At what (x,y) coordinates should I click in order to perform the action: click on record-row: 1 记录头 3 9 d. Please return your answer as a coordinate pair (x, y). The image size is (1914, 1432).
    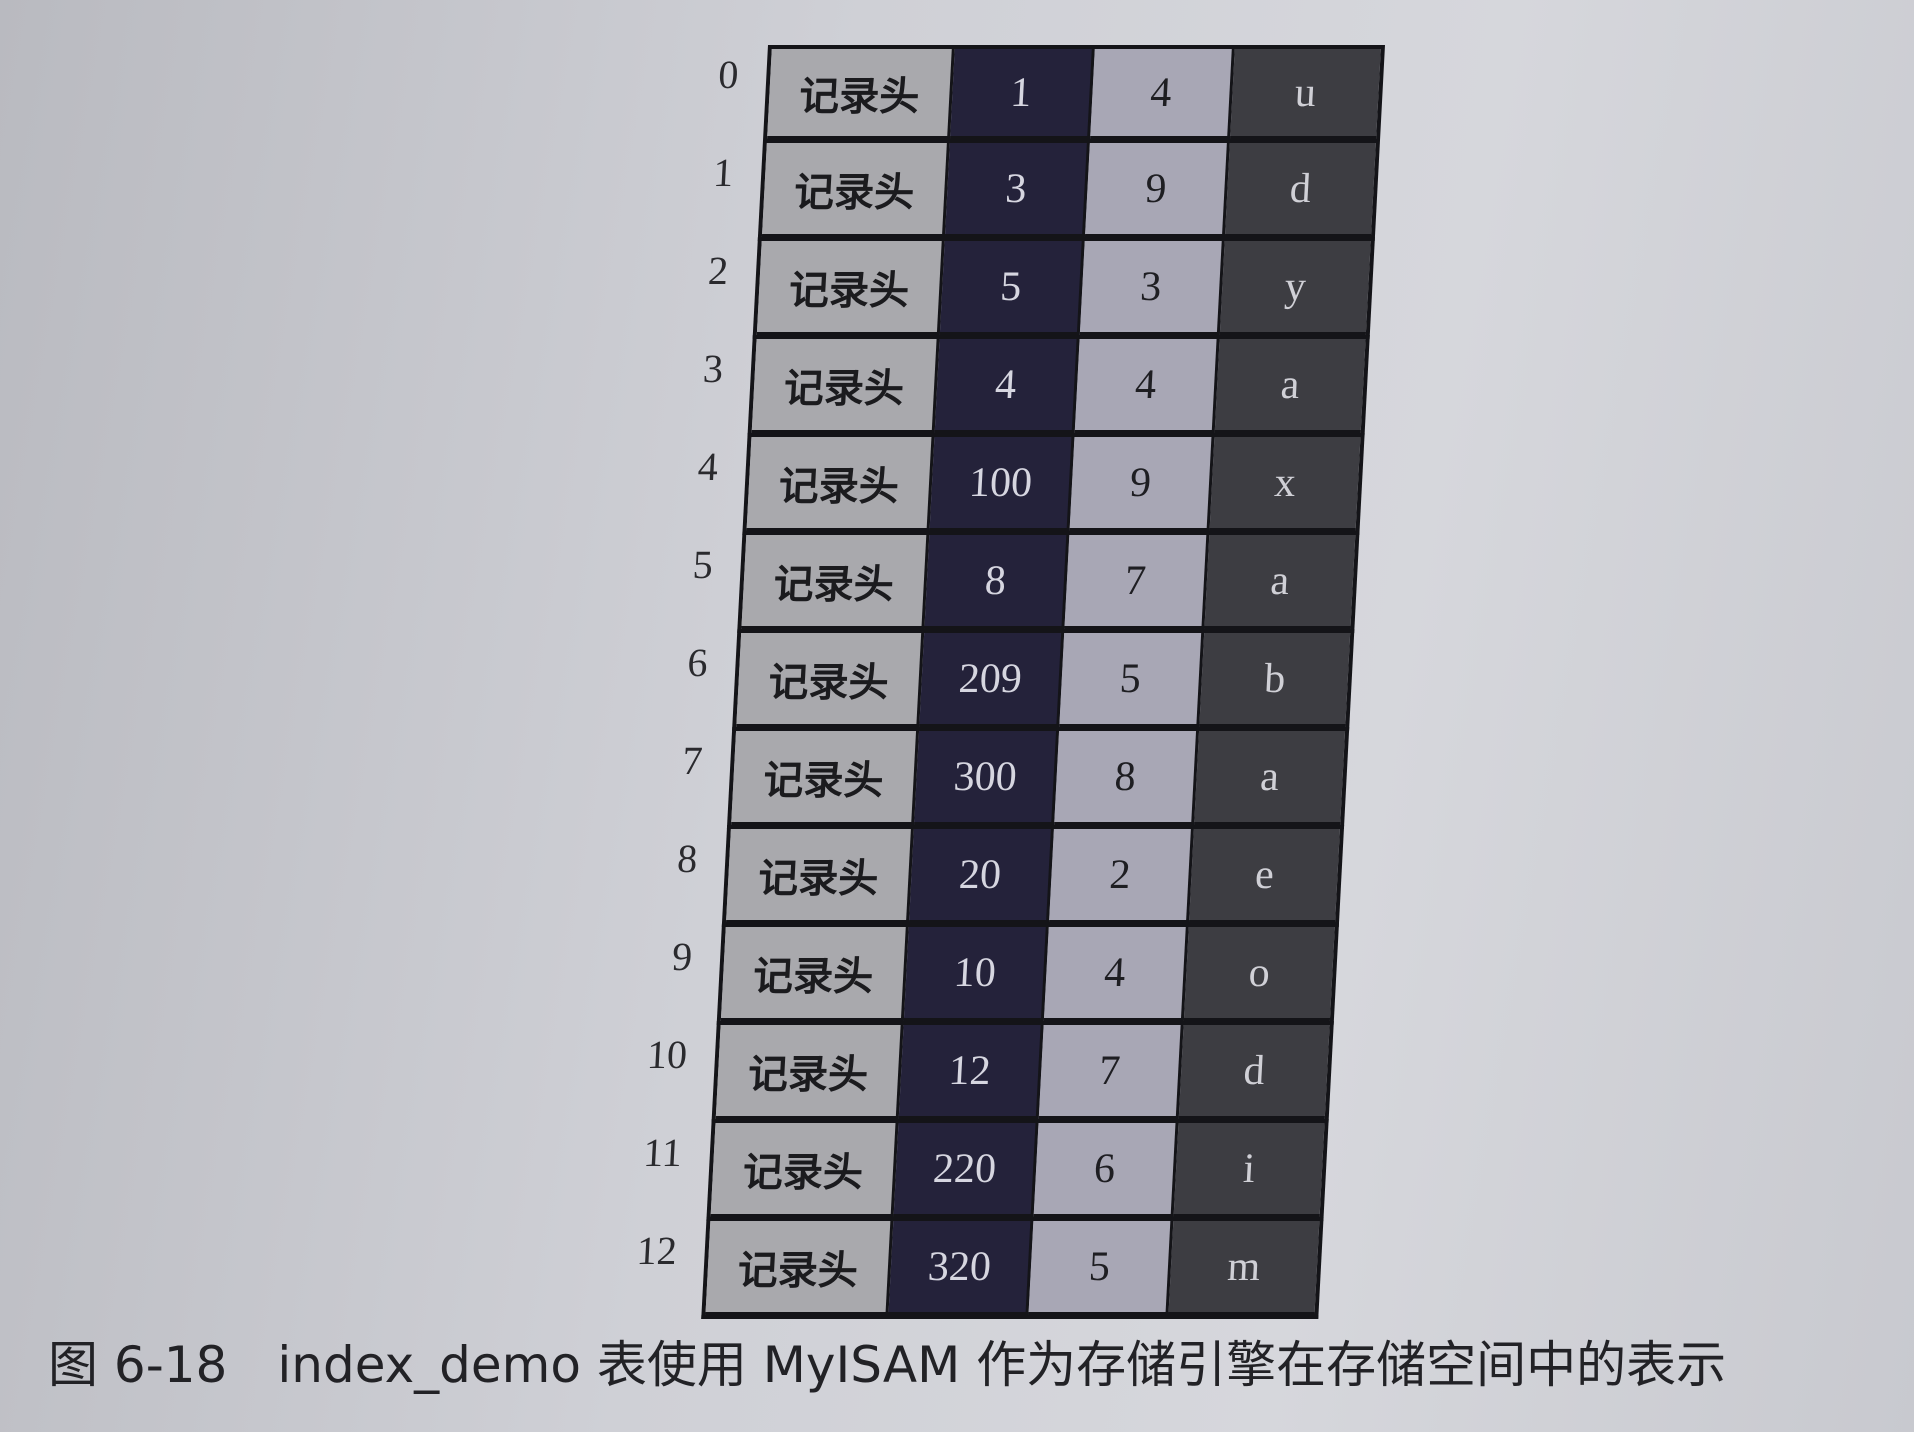
    Looking at the image, I should click on (1005, 192).